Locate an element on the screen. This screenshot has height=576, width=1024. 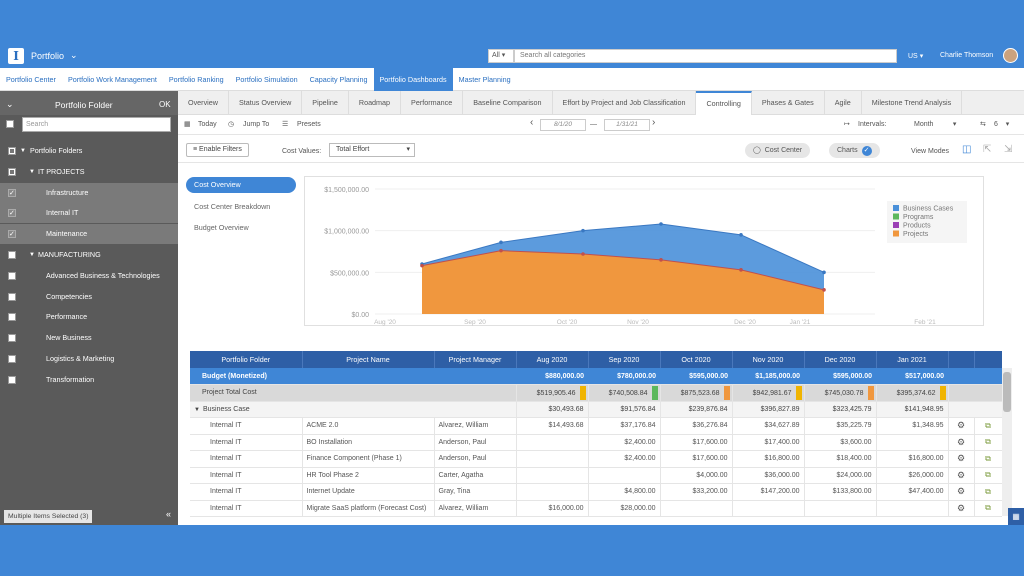
enable-filters-button: ≡ Enable Filters is located at coordinates (217, 150).